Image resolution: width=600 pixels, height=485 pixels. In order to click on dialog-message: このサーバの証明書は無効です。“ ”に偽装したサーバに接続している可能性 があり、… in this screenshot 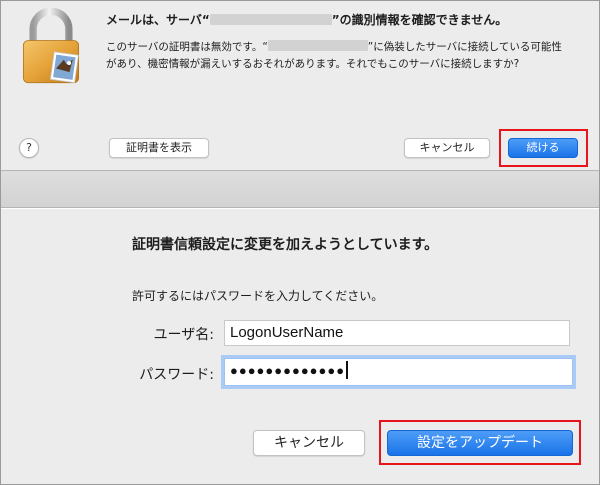, I will do `click(341, 56)`.